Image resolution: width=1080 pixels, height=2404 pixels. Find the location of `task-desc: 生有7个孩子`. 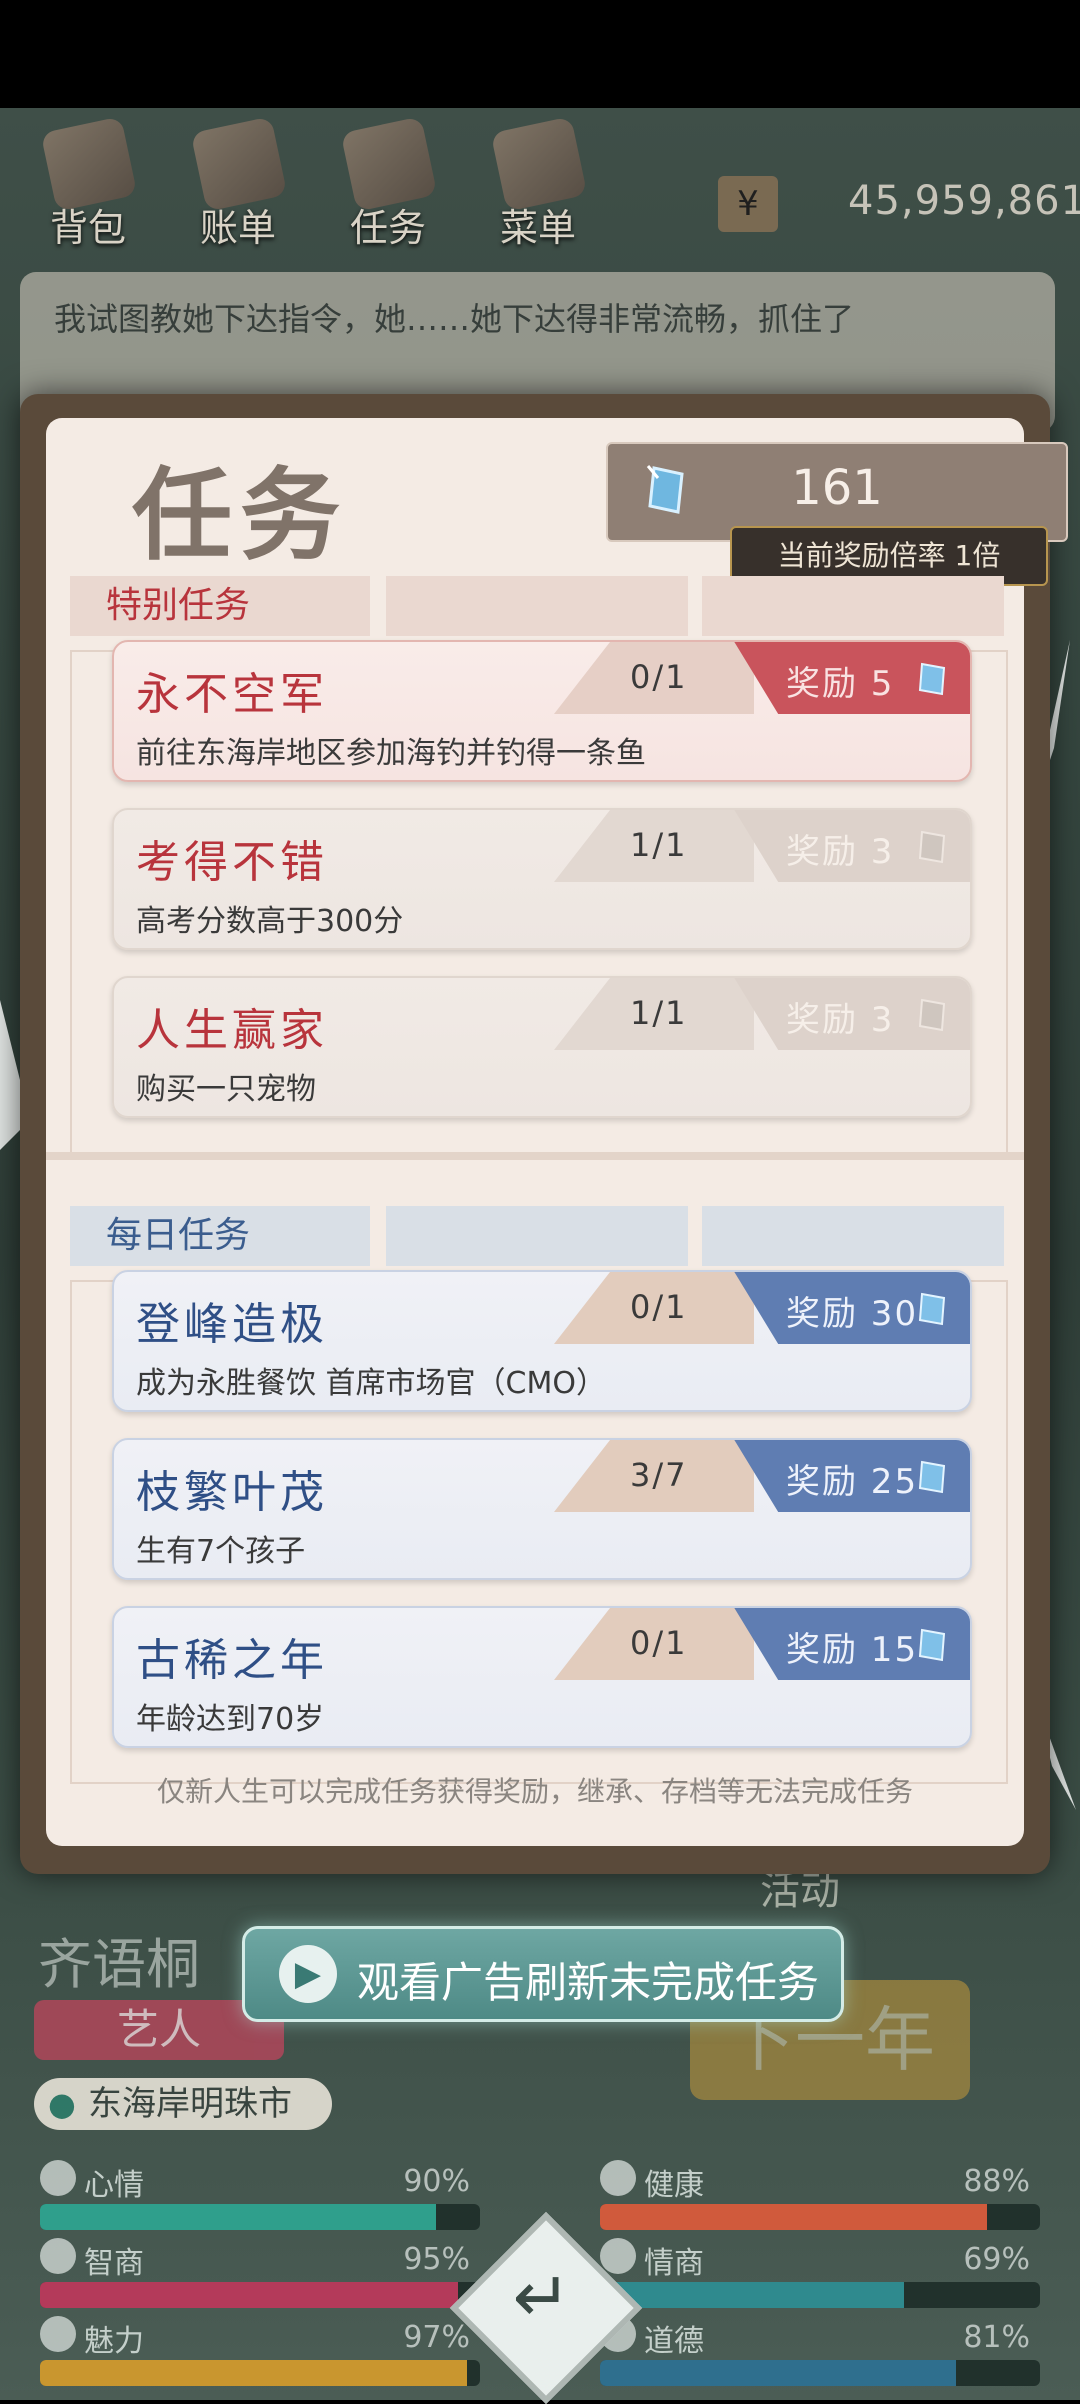

task-desc: 生有7个孩子 is located at coordinates (221, 1551).